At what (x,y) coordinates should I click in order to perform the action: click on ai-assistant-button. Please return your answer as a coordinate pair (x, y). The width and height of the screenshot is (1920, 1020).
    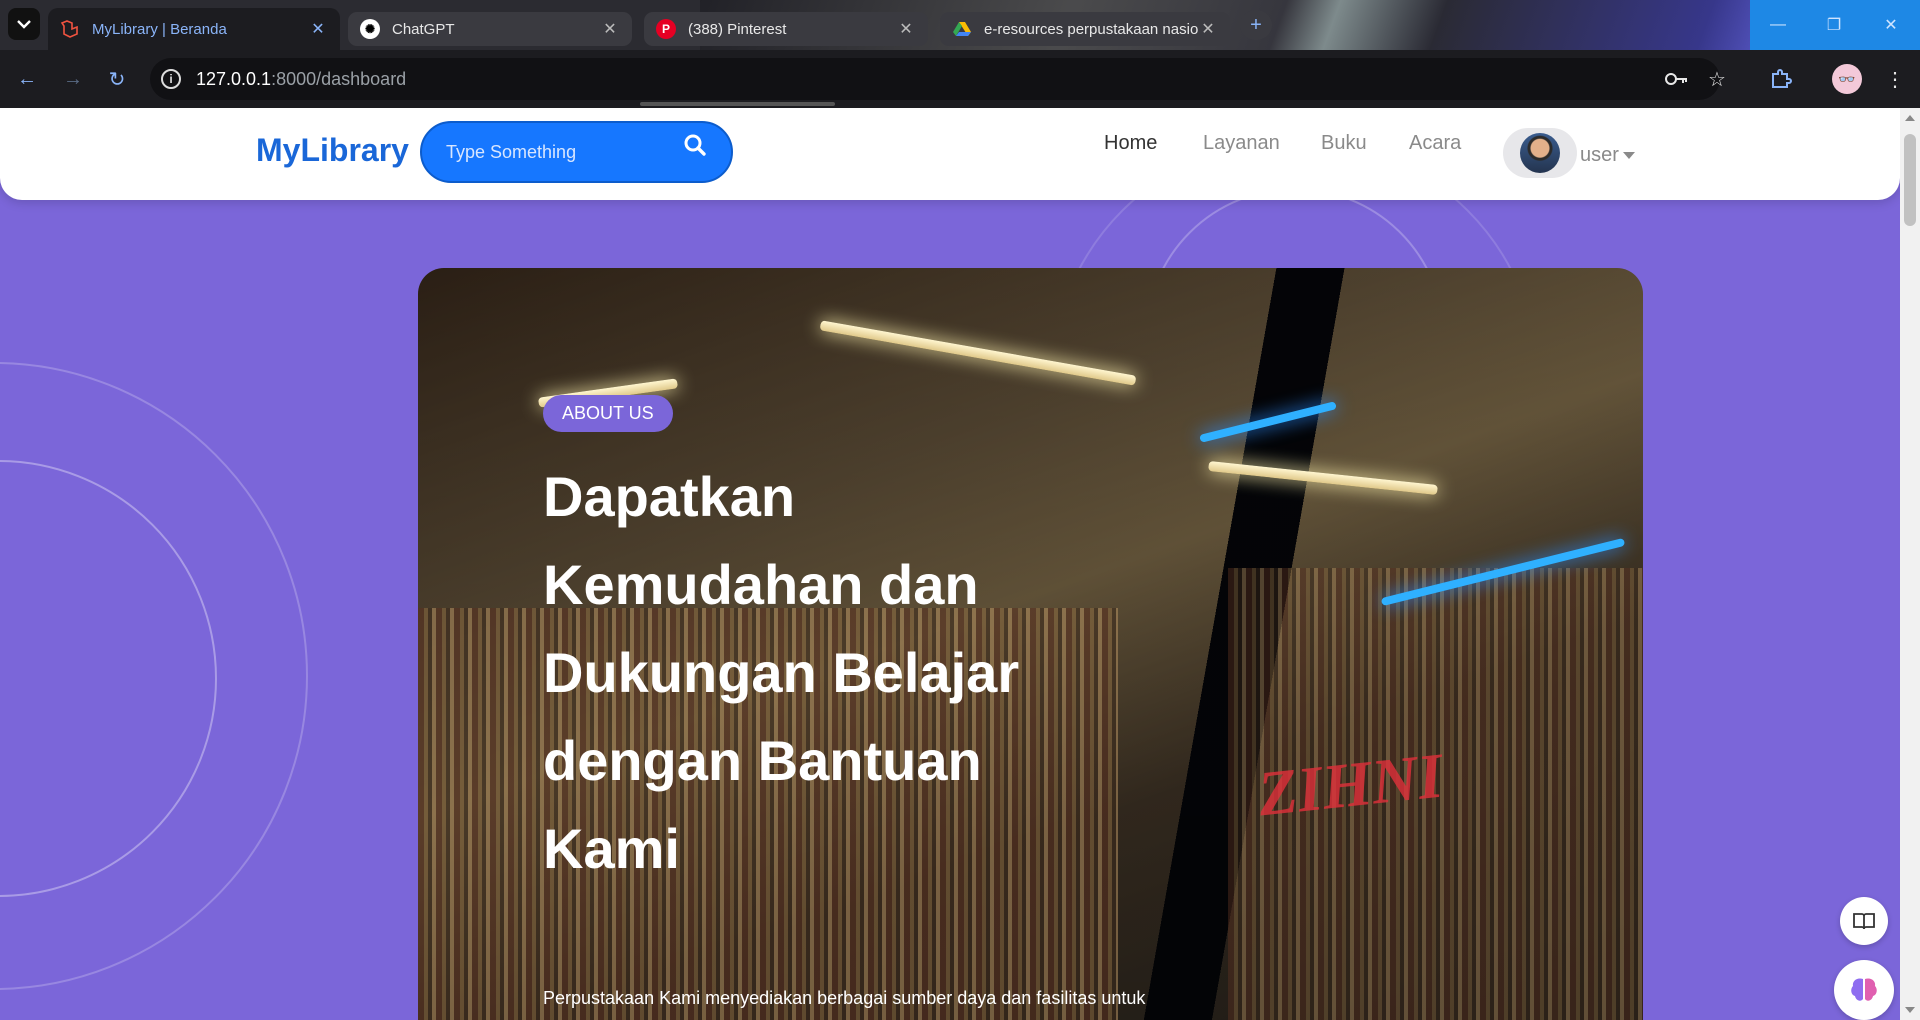
    Looking at the image, I should click on (1864, 990).